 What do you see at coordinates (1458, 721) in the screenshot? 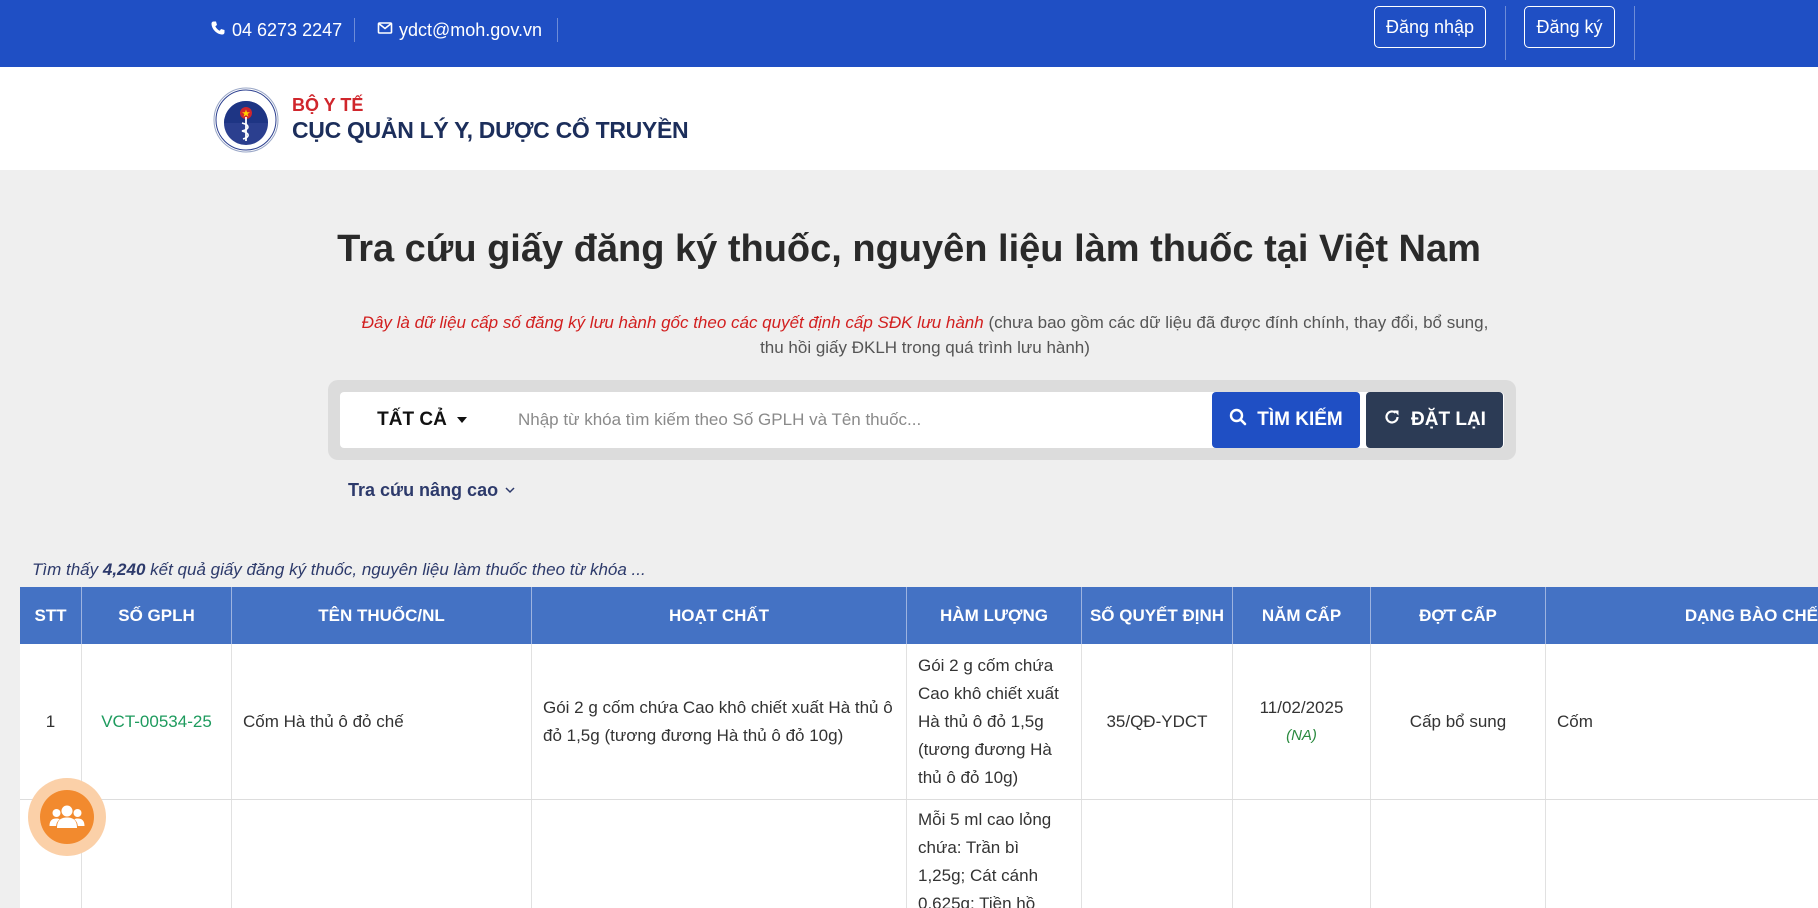
I see `cell-dot-cap: Cấp bổ sung` at bounding box center [1458, 721].